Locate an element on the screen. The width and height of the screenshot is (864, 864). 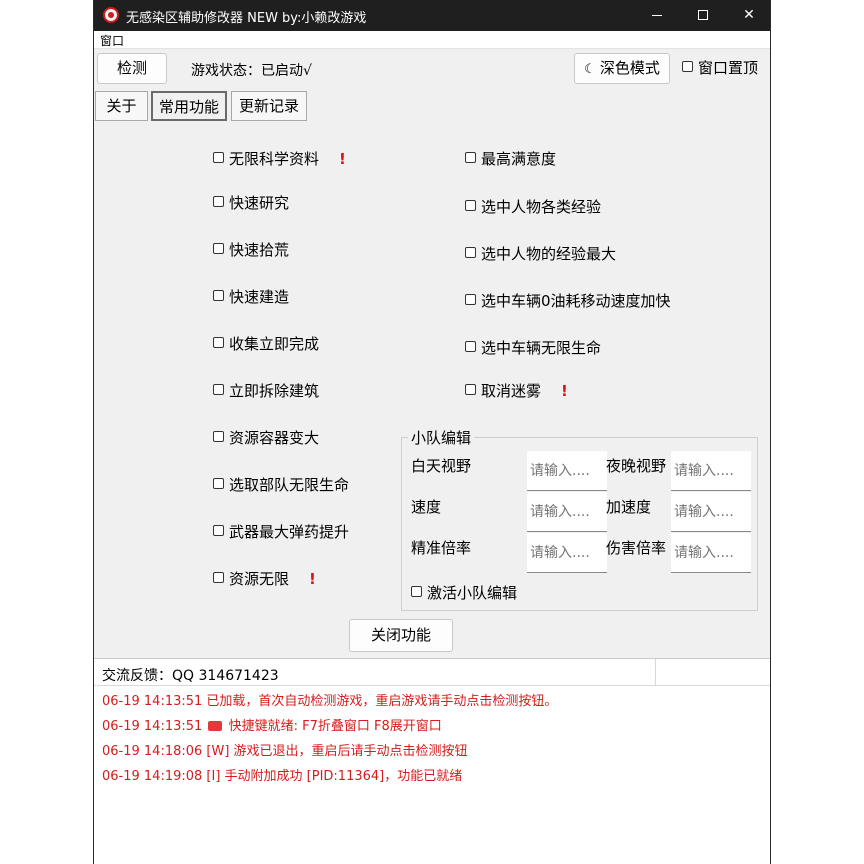
damage-input is located at coordinates (711, 553).